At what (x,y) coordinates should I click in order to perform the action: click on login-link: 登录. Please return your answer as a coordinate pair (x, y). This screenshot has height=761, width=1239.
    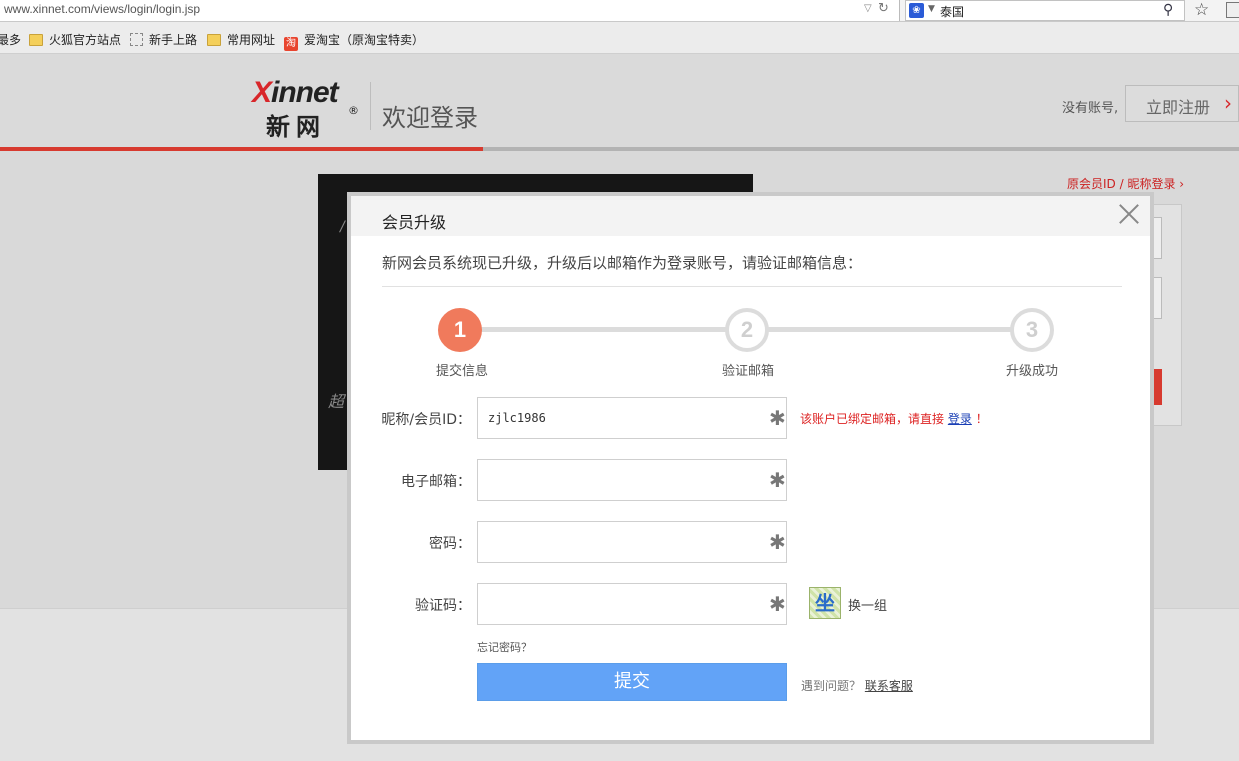
    Looking at the image, I should click on (960, 419).